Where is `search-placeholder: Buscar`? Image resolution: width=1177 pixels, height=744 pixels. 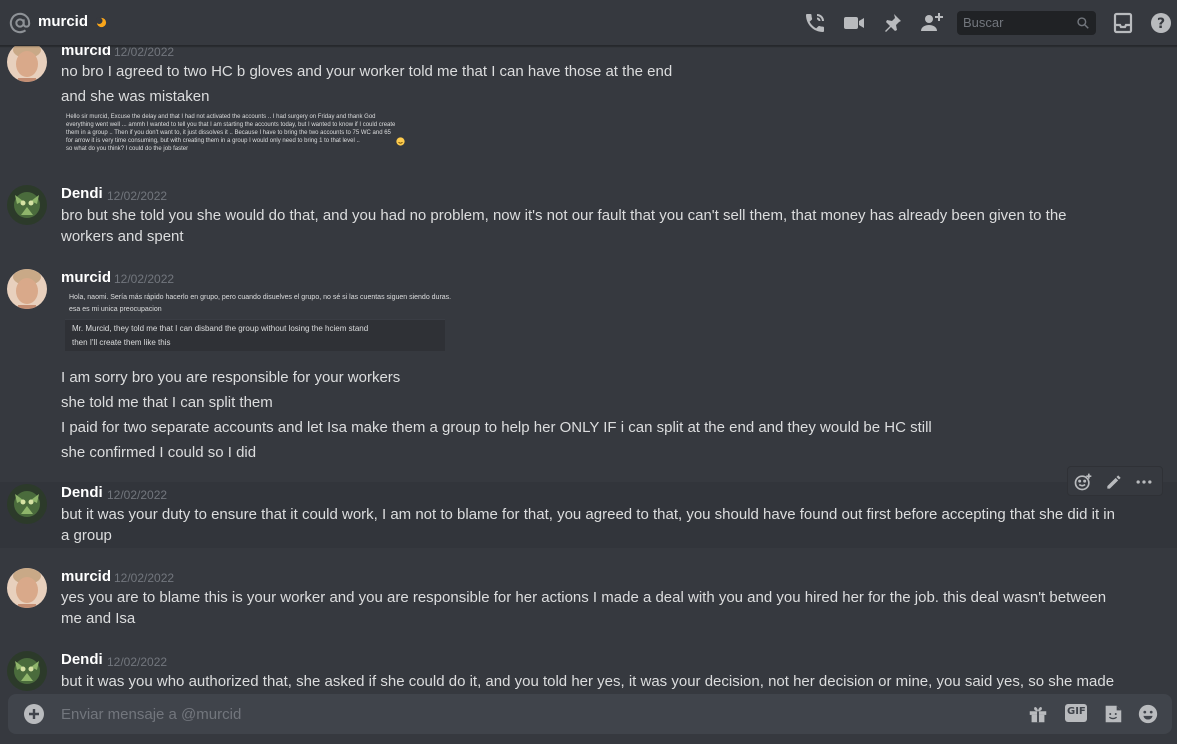 search-placeholder: Buscar is located at coordinates (983, 22).